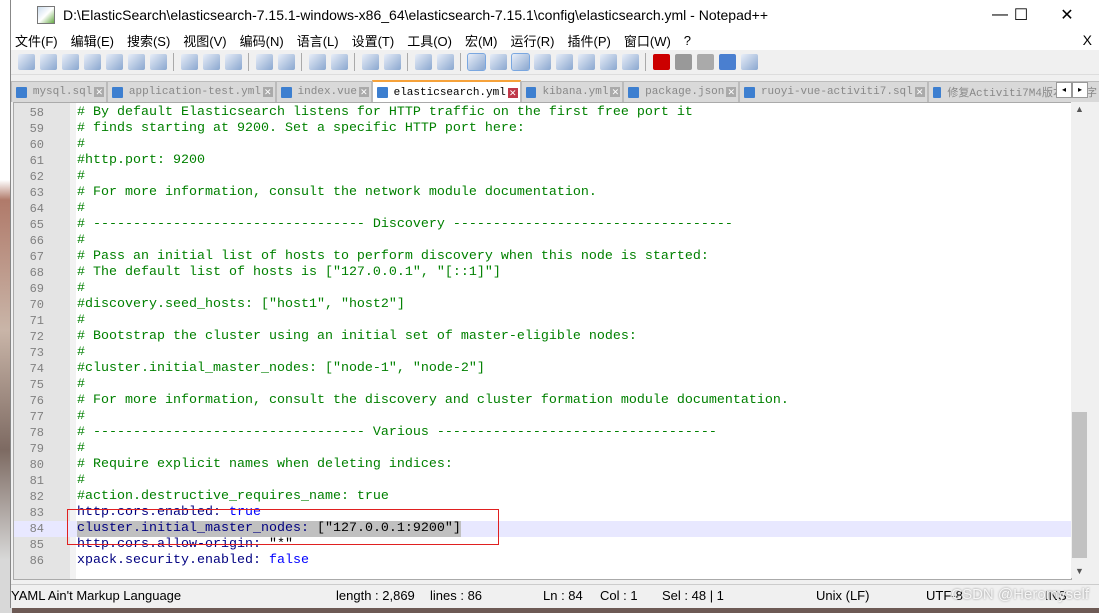  I want to click on replace-icon, so click(339, 62).